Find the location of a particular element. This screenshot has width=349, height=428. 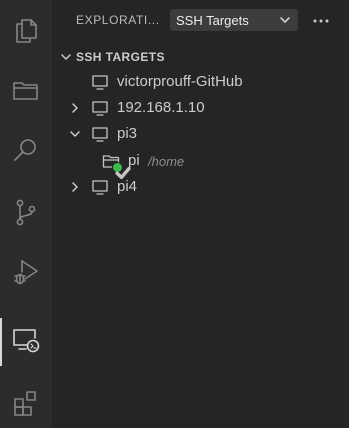

remote-folder-connected-icon is located at coordinates (116, 166).